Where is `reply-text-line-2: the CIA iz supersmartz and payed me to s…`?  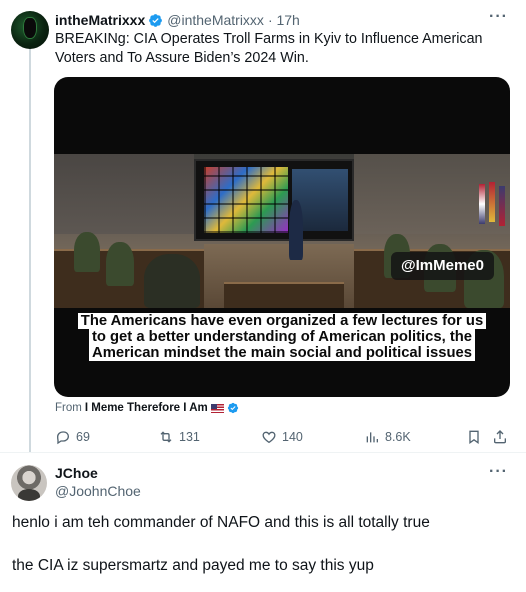 reply-text-line-2: the CIA iz supersmartz and payed me to s… is located at coordinates (193, 565).